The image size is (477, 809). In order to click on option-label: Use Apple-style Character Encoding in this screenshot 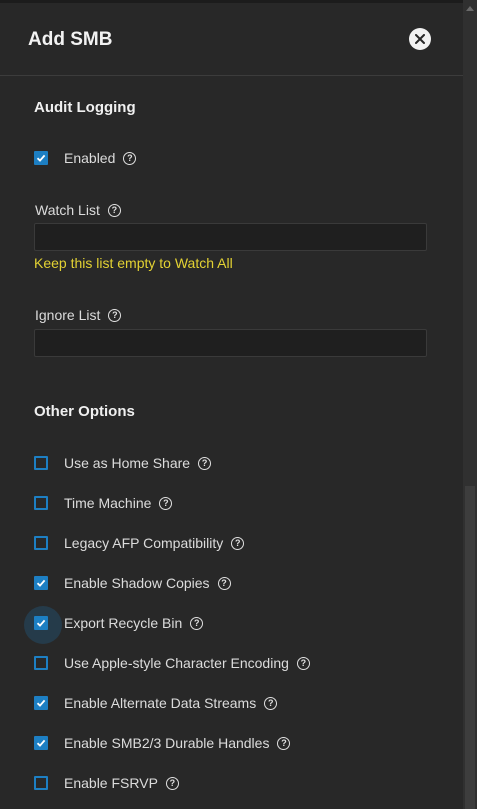, I will do `click(176, 663)`.